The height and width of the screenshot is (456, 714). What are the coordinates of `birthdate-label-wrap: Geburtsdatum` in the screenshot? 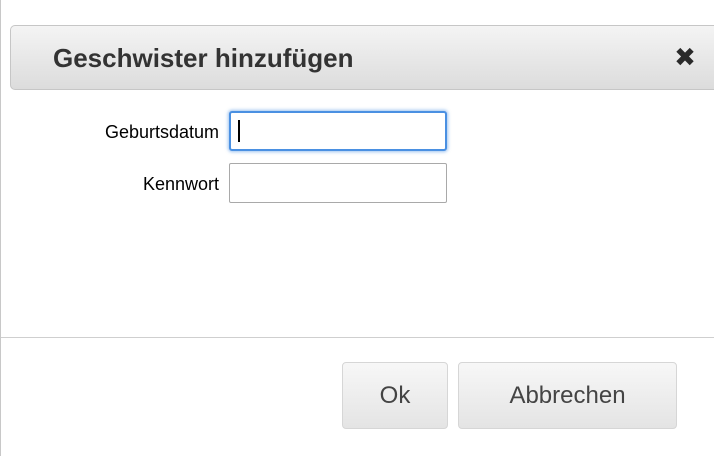 It's located at (125, 133).